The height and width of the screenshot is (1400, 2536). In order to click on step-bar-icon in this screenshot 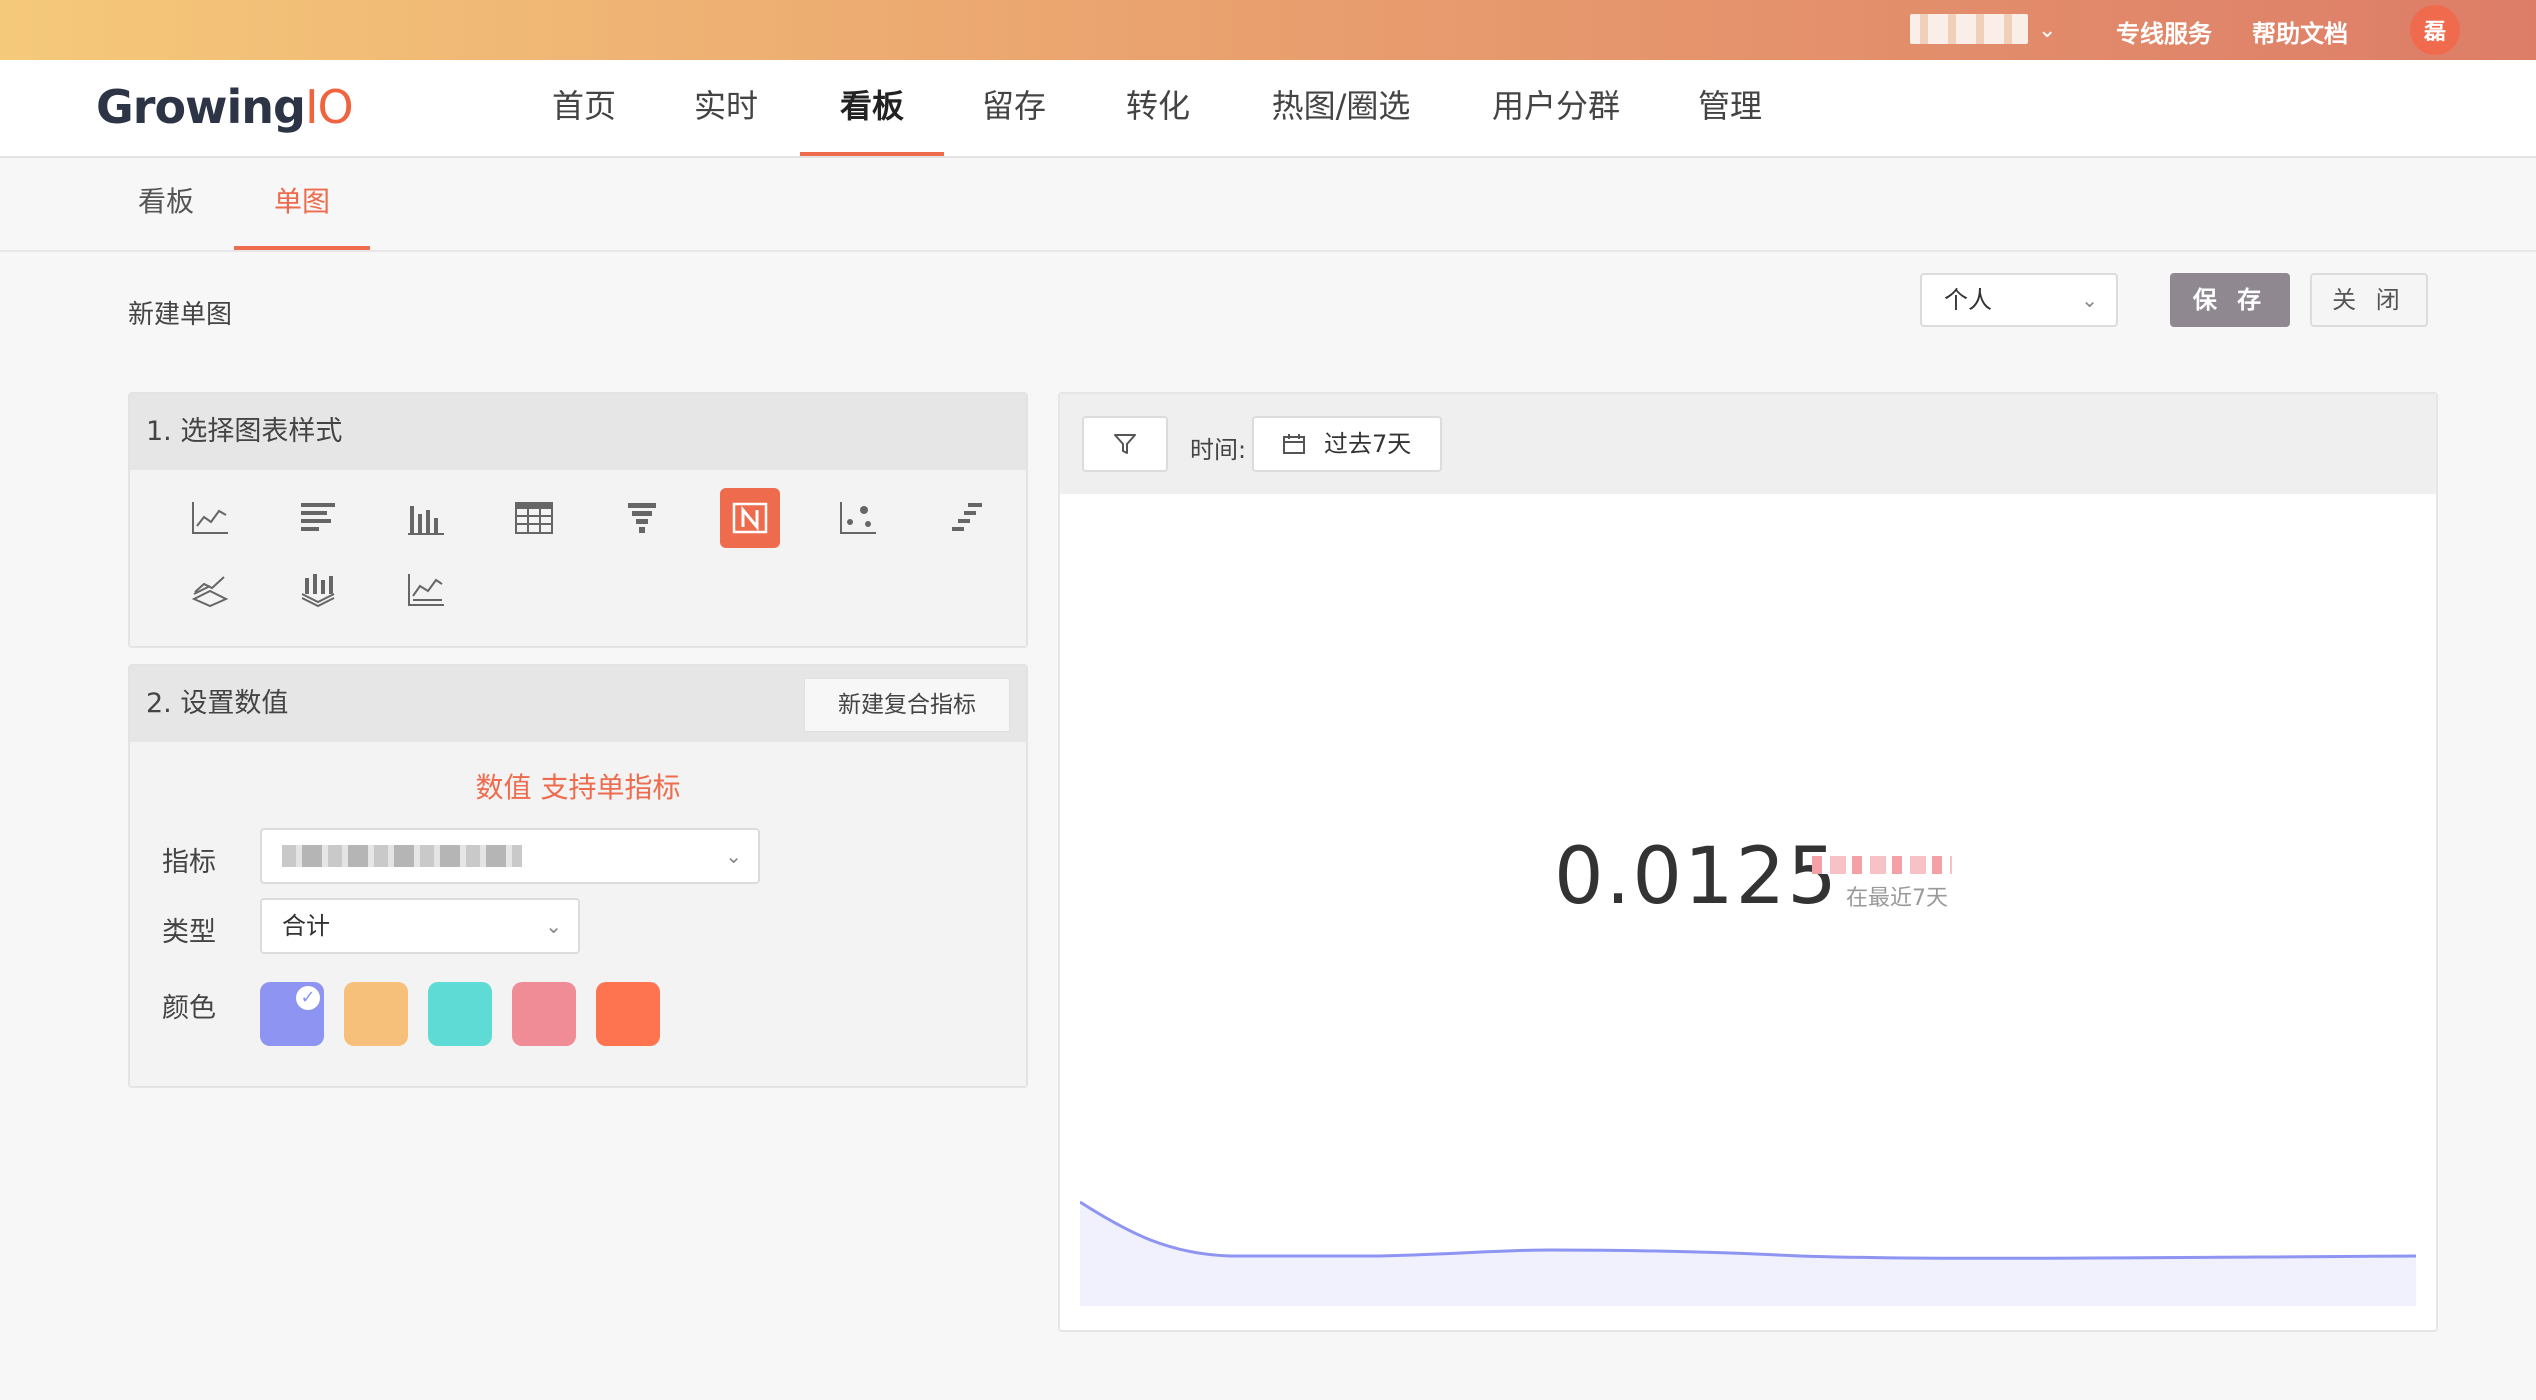, I will do `click(966, 518)`.